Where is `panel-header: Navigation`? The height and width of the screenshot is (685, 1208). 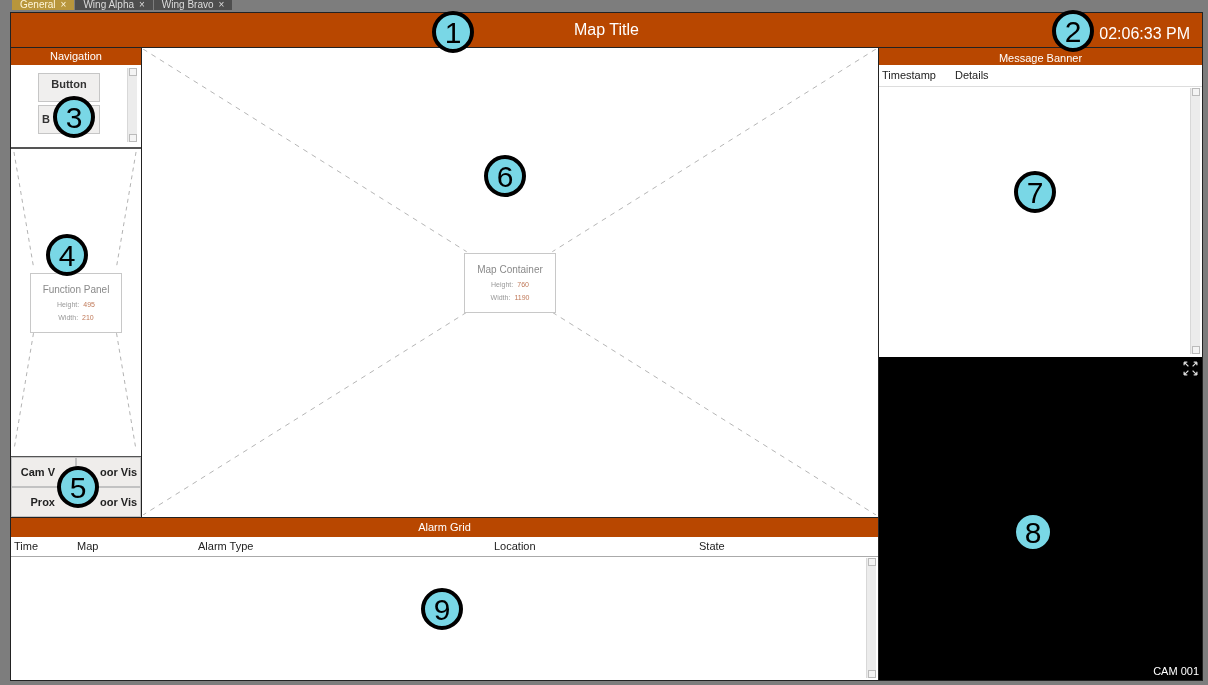 panel-header: Navigation is located at coordinates (76, 56).